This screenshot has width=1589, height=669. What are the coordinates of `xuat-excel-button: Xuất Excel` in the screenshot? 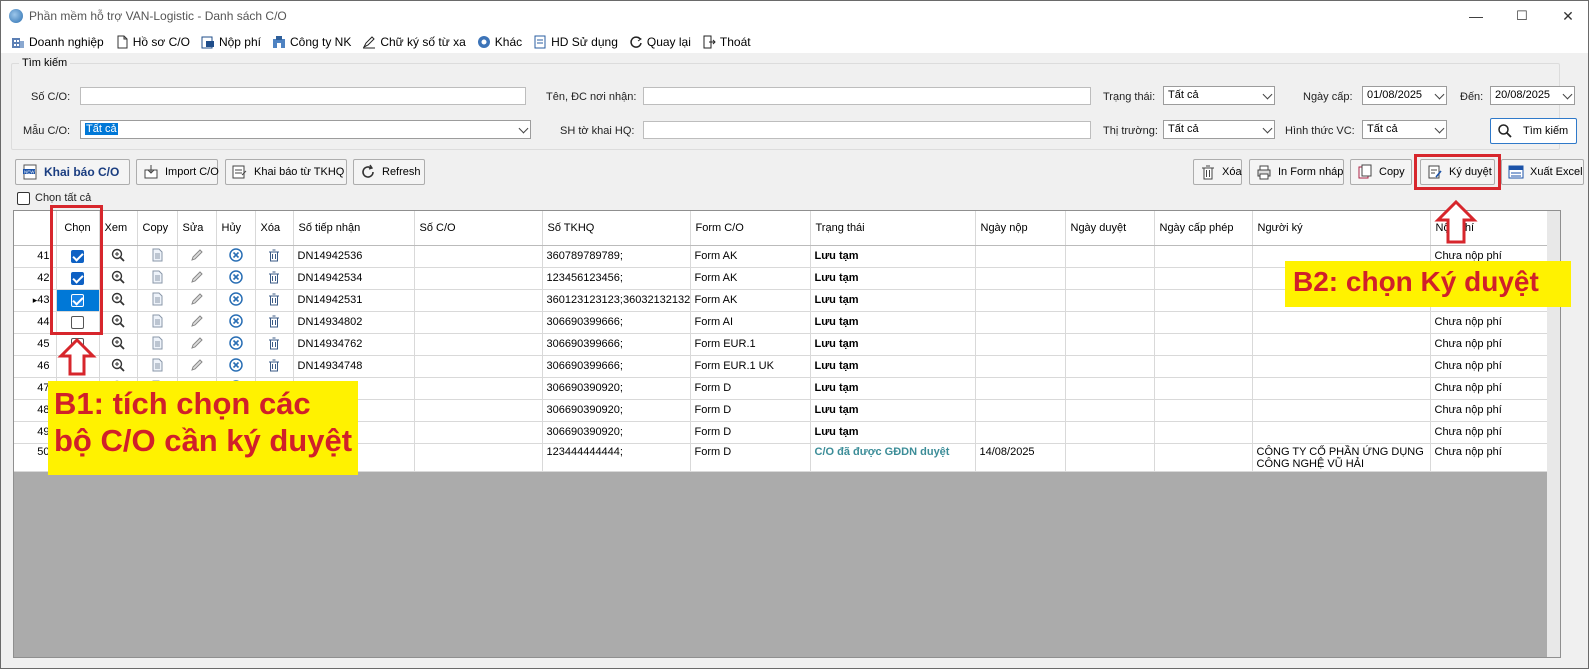 It's located at (1542, 172).